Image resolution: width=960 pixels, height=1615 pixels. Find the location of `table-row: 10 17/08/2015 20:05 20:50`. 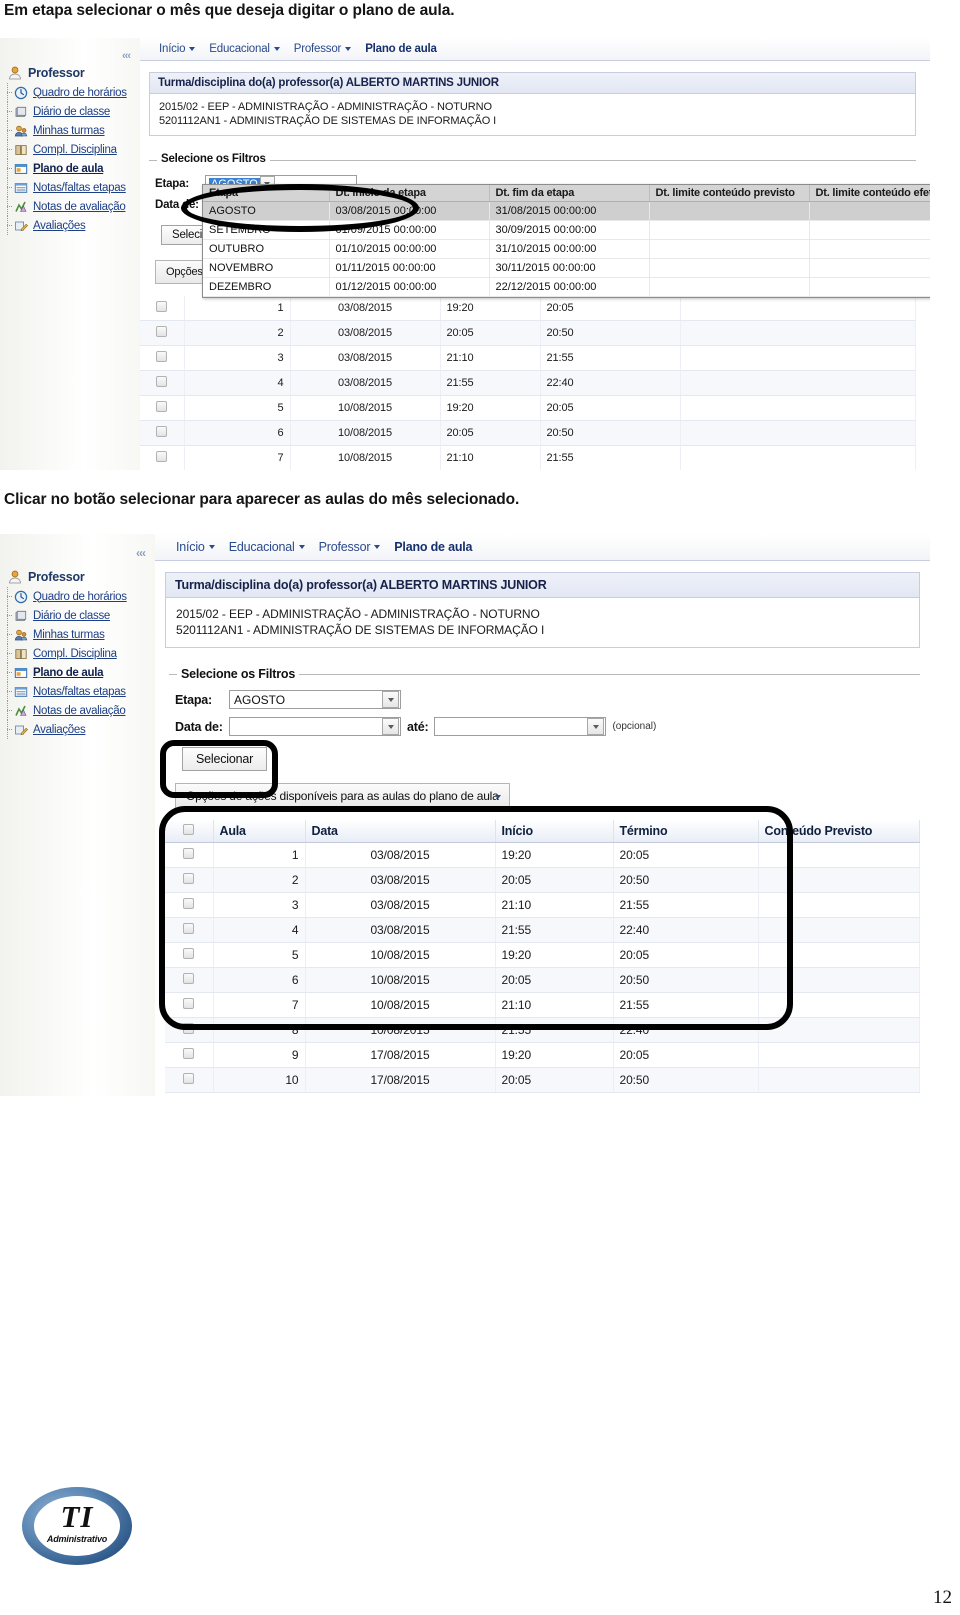

table-row: 10 17/08/2015 20:05 20:50 is located at coordinates (542, 1080).